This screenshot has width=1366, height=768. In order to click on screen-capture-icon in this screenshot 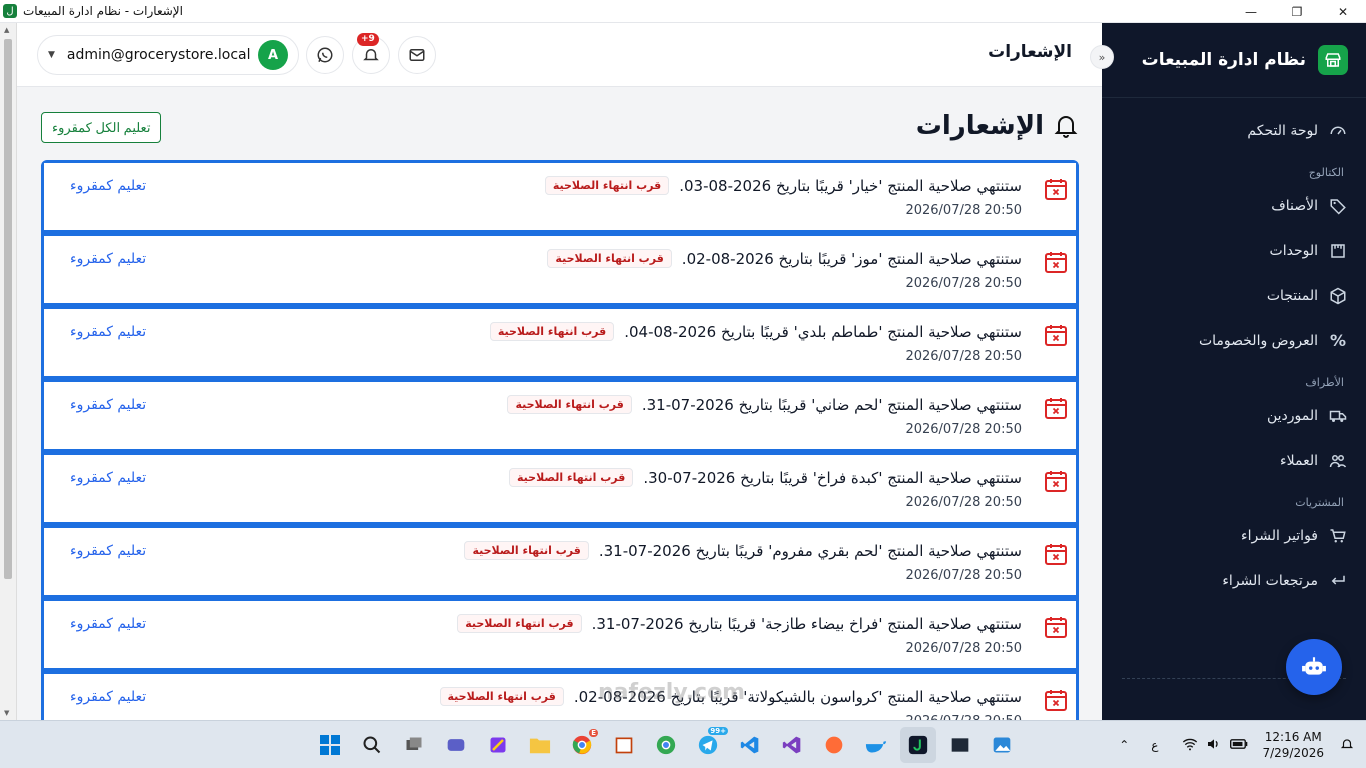, I will do `click(960, 745)`.